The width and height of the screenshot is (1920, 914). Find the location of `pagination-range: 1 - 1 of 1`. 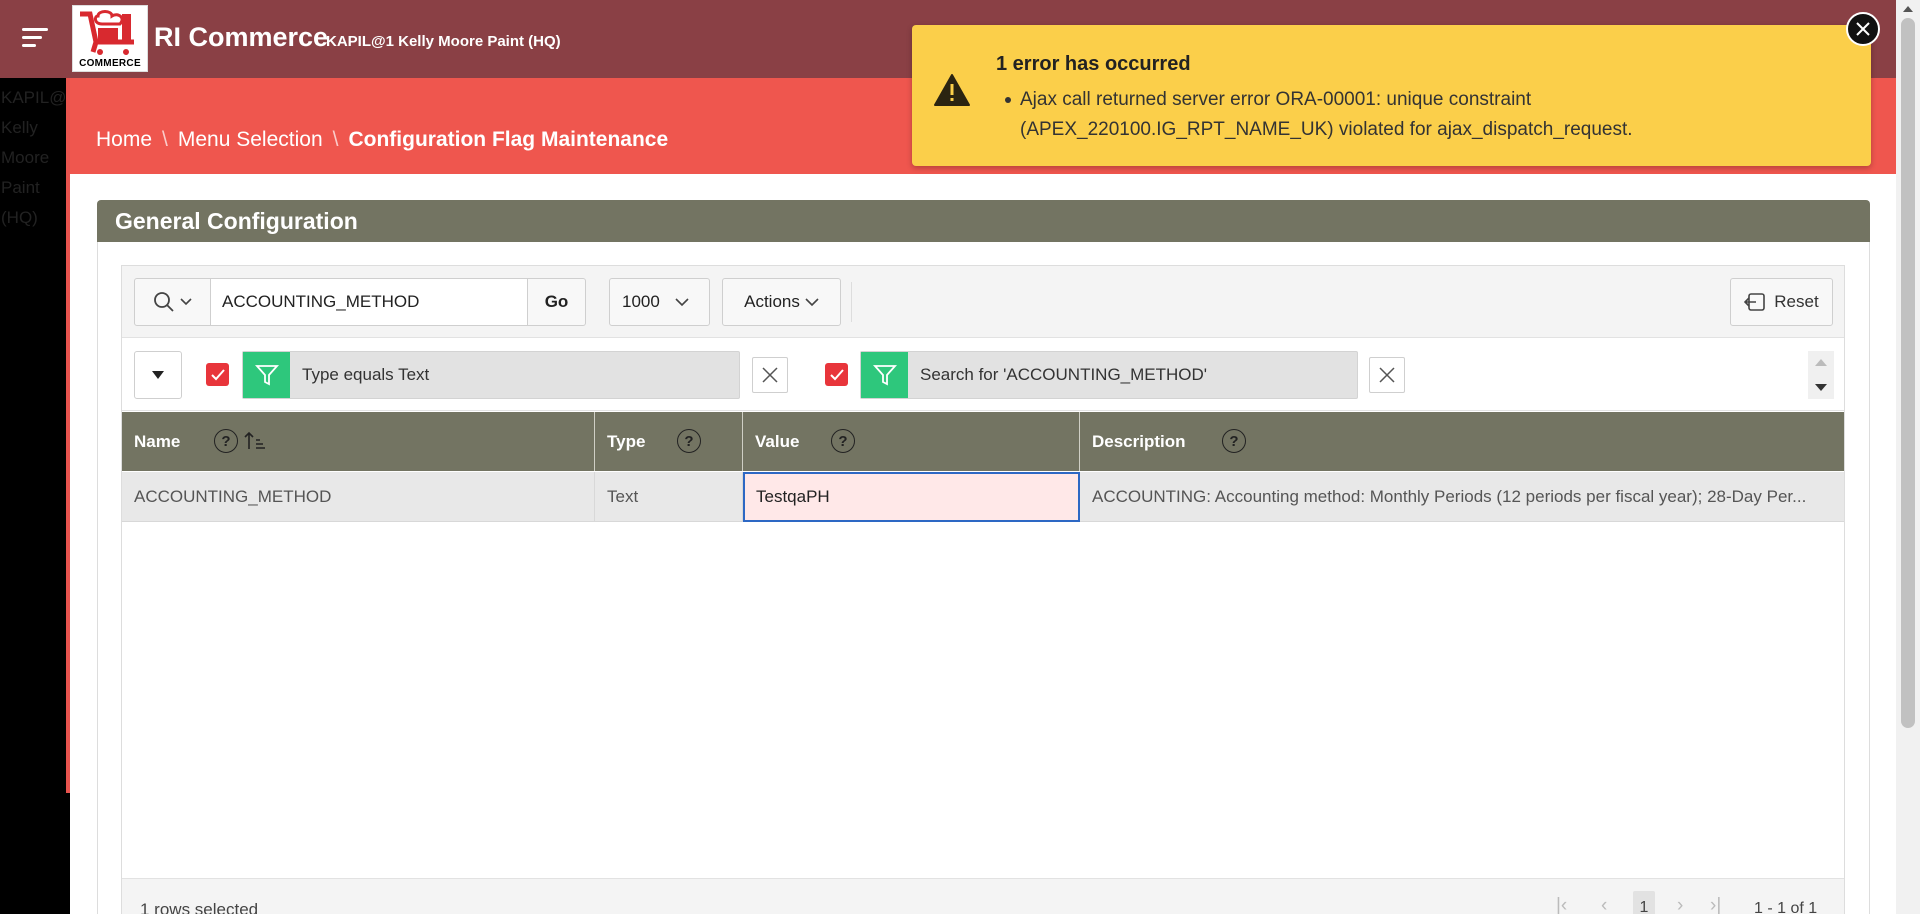

pagination-range: 1 - 1 of 1 is located at coordinates (1786, 907).